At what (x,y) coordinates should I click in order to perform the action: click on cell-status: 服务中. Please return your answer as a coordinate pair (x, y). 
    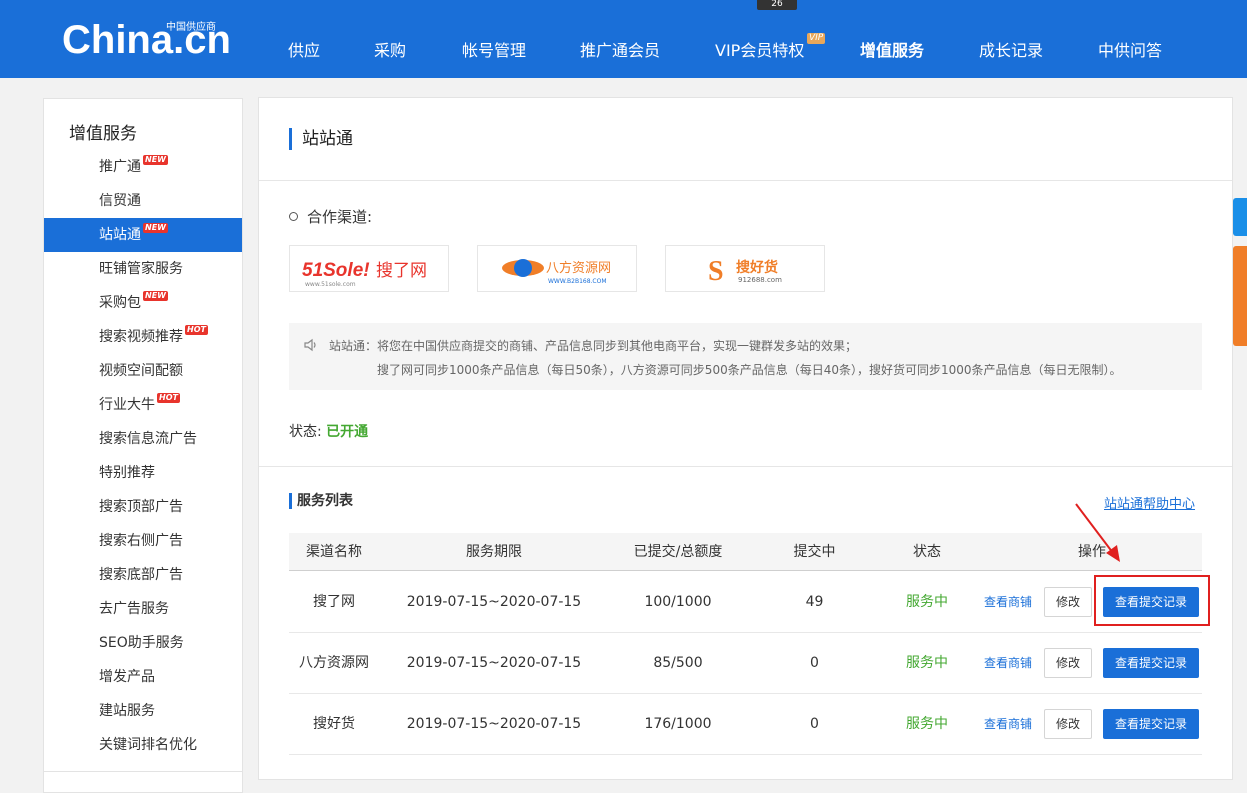
    Looking at the image, I should click on (927, 724).